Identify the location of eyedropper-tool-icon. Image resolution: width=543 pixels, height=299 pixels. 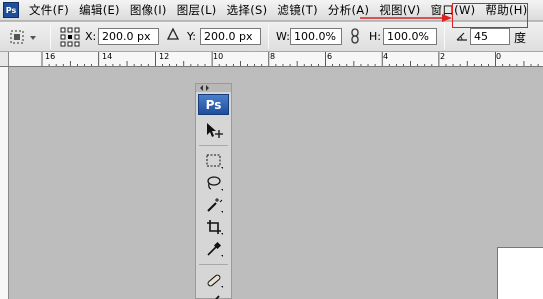
(213, 249).